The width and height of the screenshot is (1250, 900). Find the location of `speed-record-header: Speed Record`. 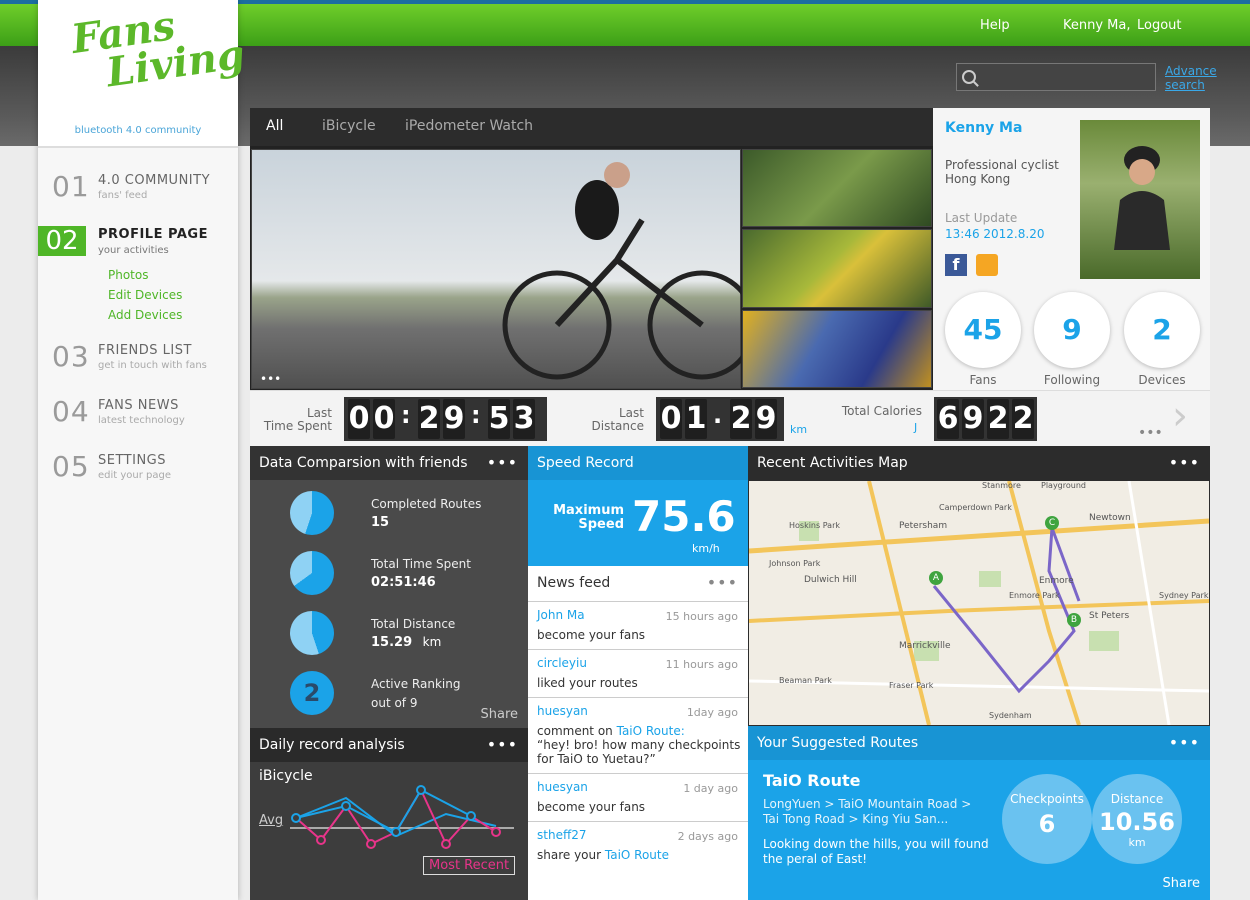

speed-record-header: Speed Record is located at coordinates (638, 463).